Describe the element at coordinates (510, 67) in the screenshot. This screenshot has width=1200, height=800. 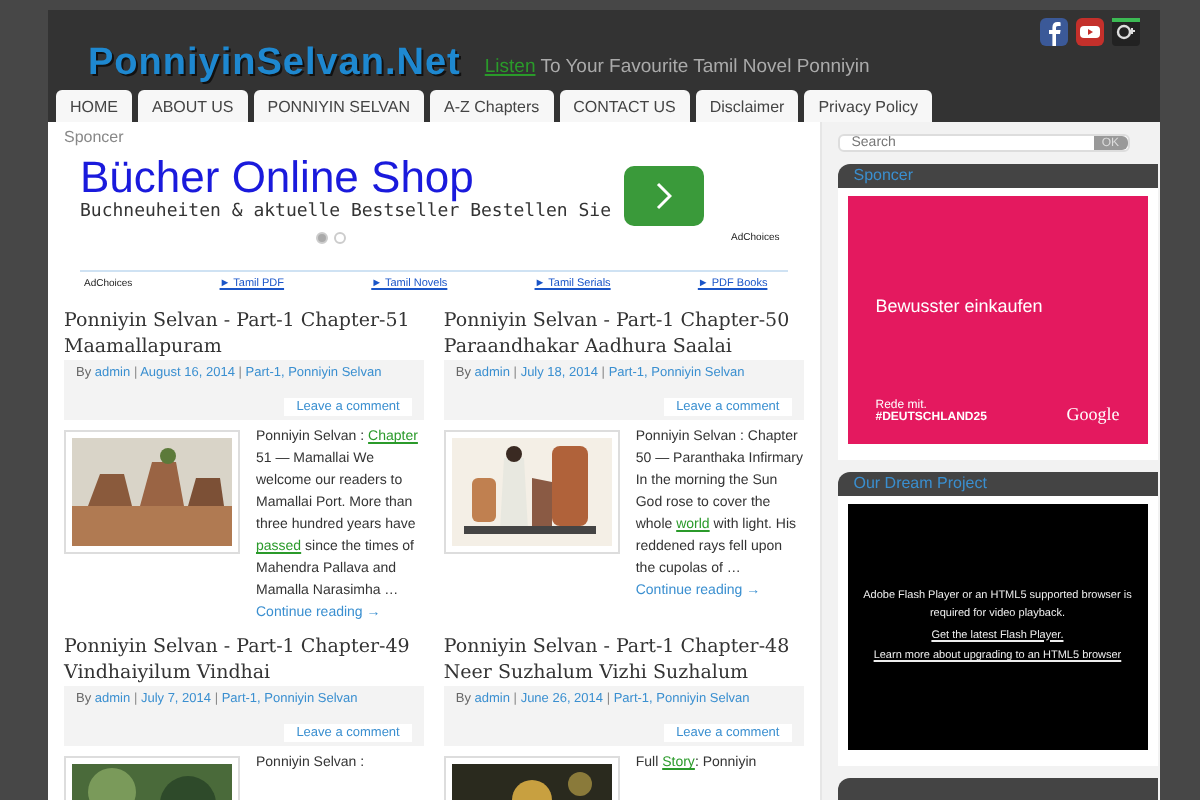
I see `tagline-link: Listen` at that location.